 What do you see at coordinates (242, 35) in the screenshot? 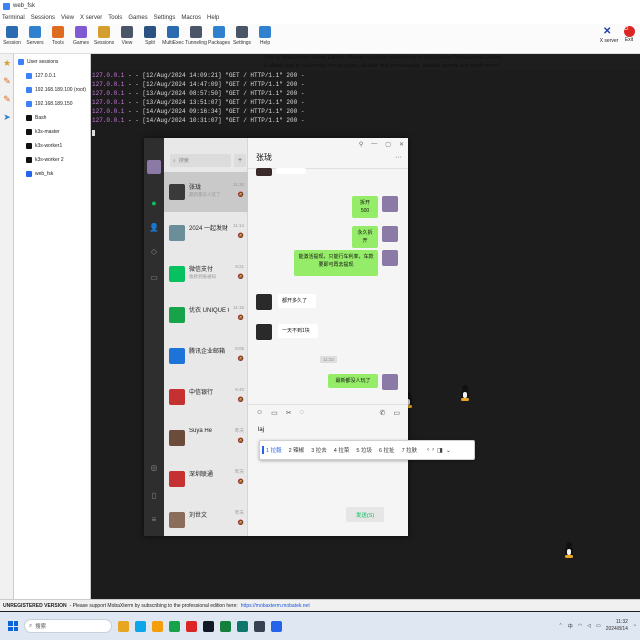
I see `toolbar-settings-button: Settings` at bounding box center [242, 35].